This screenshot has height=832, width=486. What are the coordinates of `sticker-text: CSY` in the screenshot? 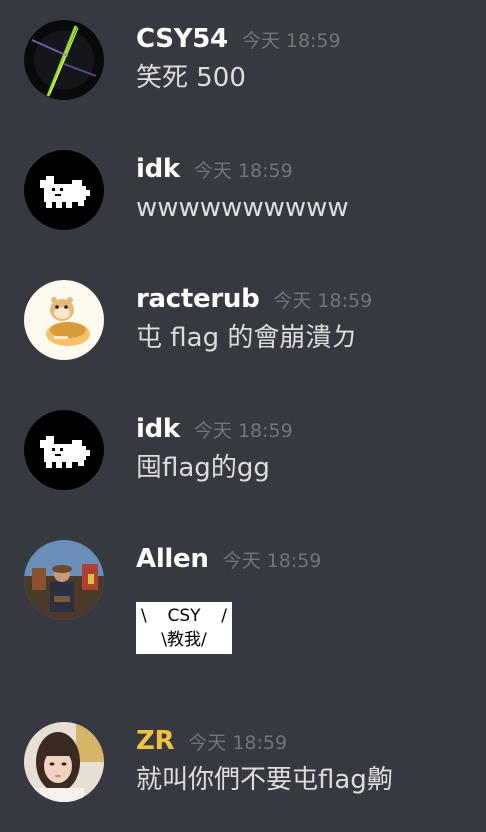 It's located at (184, 616).